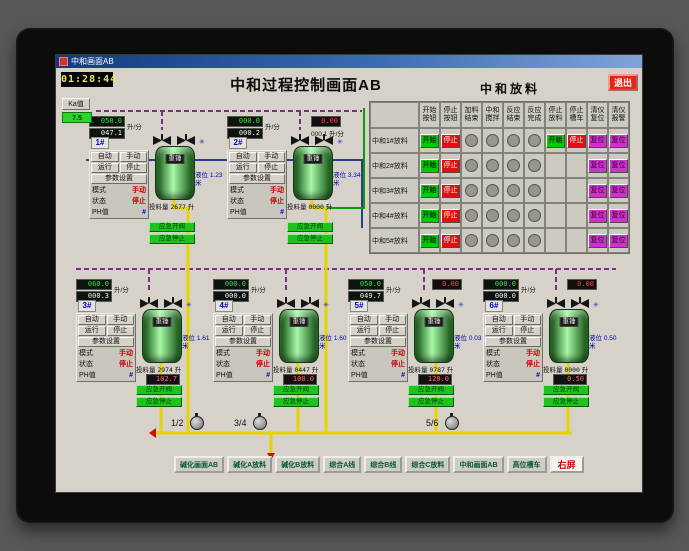  Describe the element at coordinates (460, 338) in the screenshot. I see `level-label: 液位` at that location.